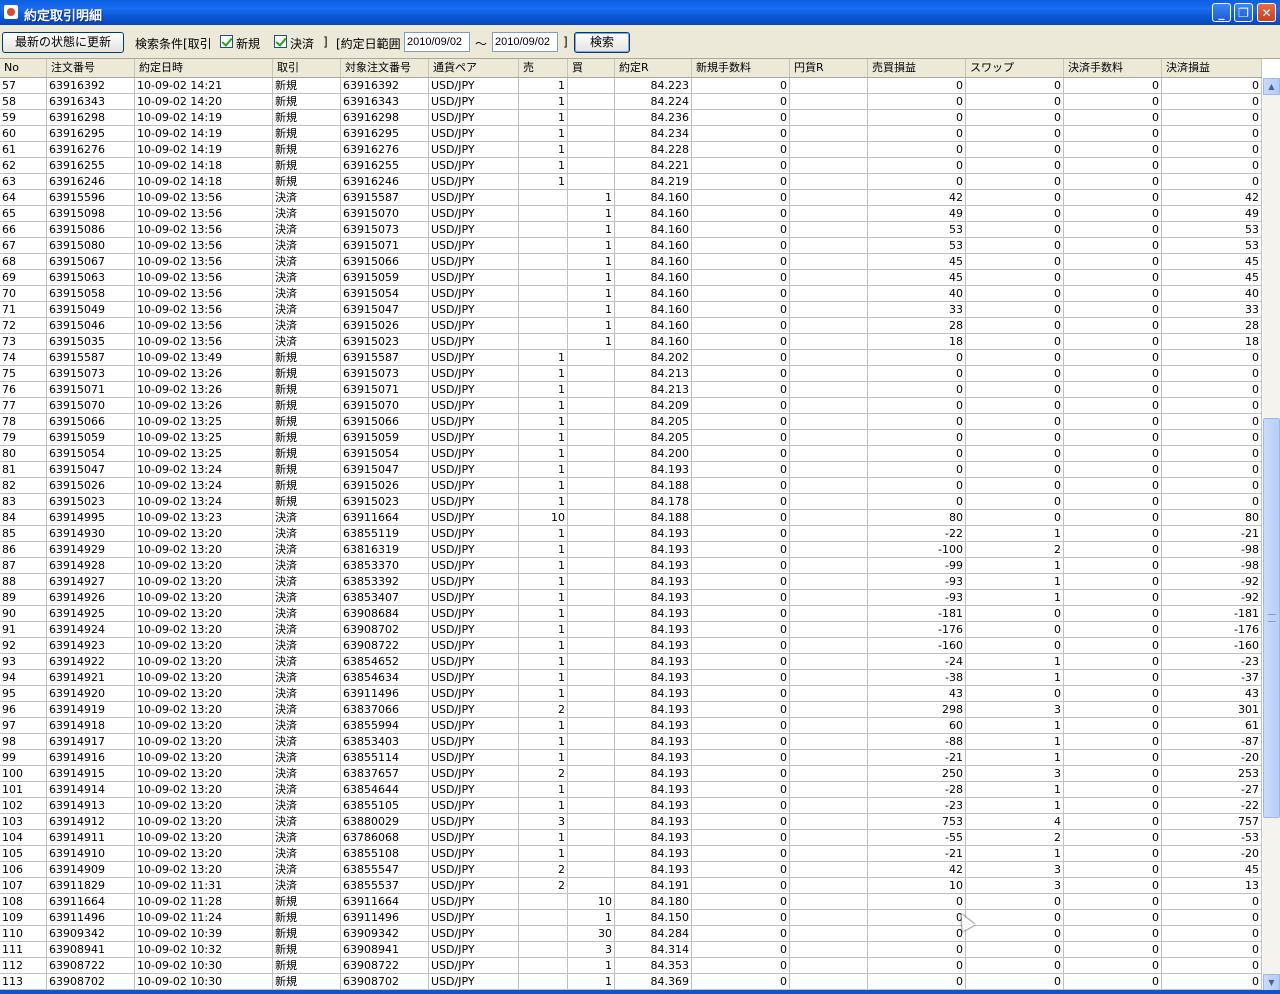  What do you see at coordinates (437, 42) in the screenshot?
I see `date-from-input` at bounding box center [437, 42].